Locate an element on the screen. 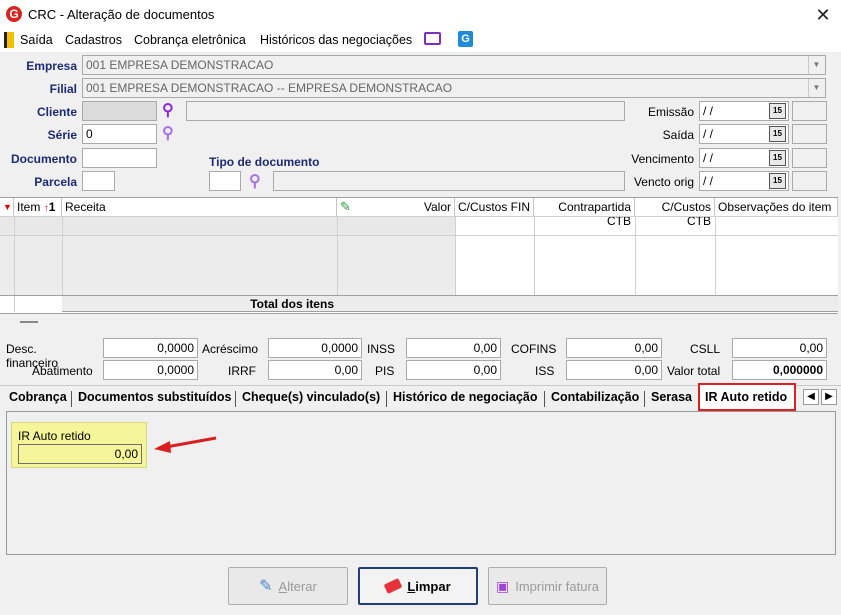 This screenshot has width=841, height=615. empresa-label: Empresa is located at coordinates (51, 66).